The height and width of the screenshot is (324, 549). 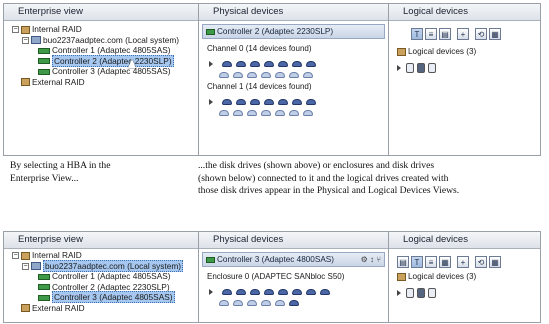 I want to click on tree-item-label: Controller 1 (Adaptec 4805SAS), so click(x=111, y=276).